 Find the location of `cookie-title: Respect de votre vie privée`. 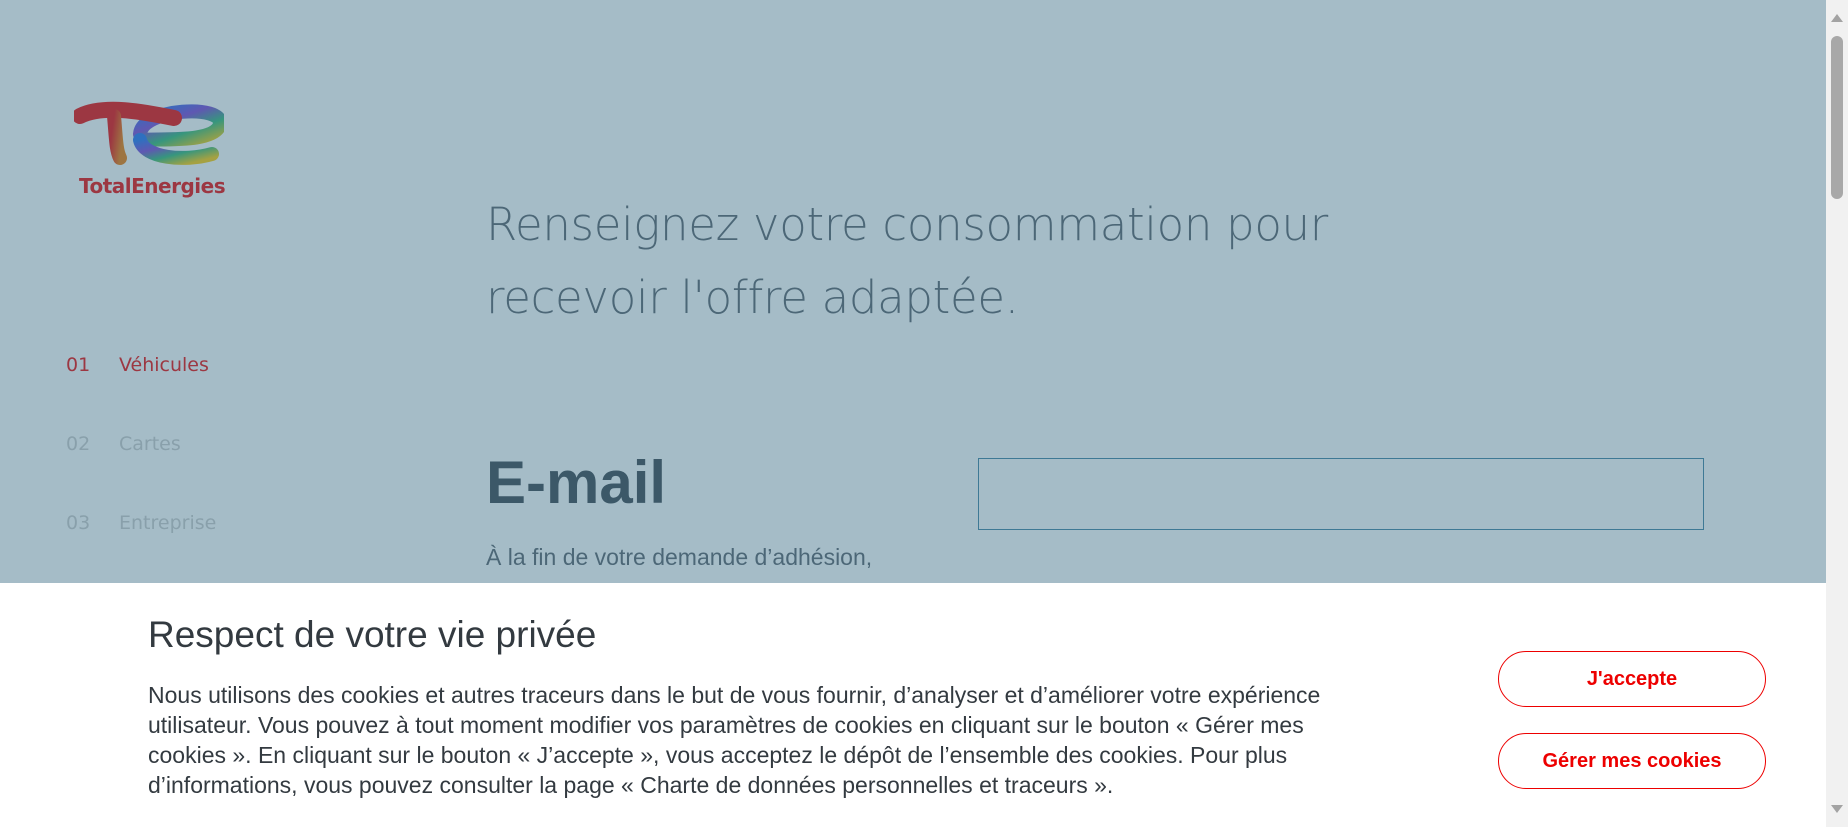

cookie-title: Respect de votre vie privée is located at coordinates (372, 634).